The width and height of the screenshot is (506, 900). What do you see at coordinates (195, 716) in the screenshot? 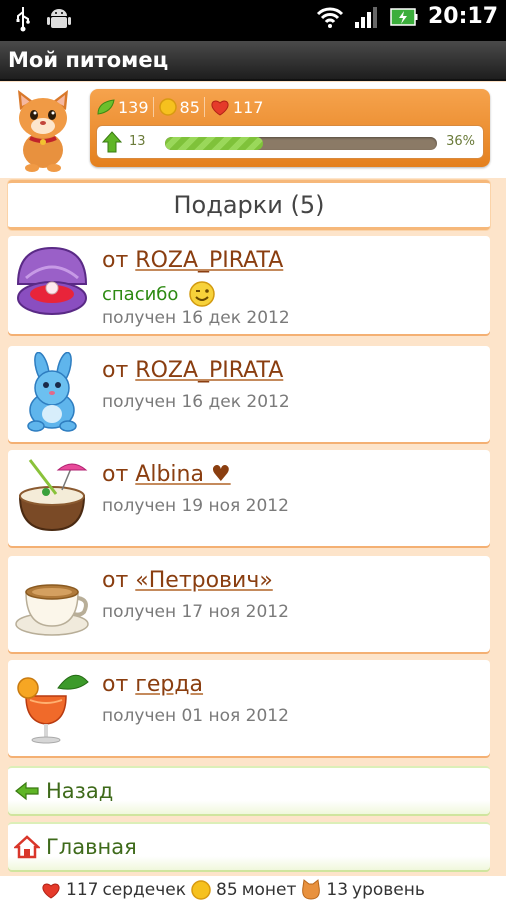
I see `gift-date: получен 01 ноя 2012` at bounding box center [195, 716].